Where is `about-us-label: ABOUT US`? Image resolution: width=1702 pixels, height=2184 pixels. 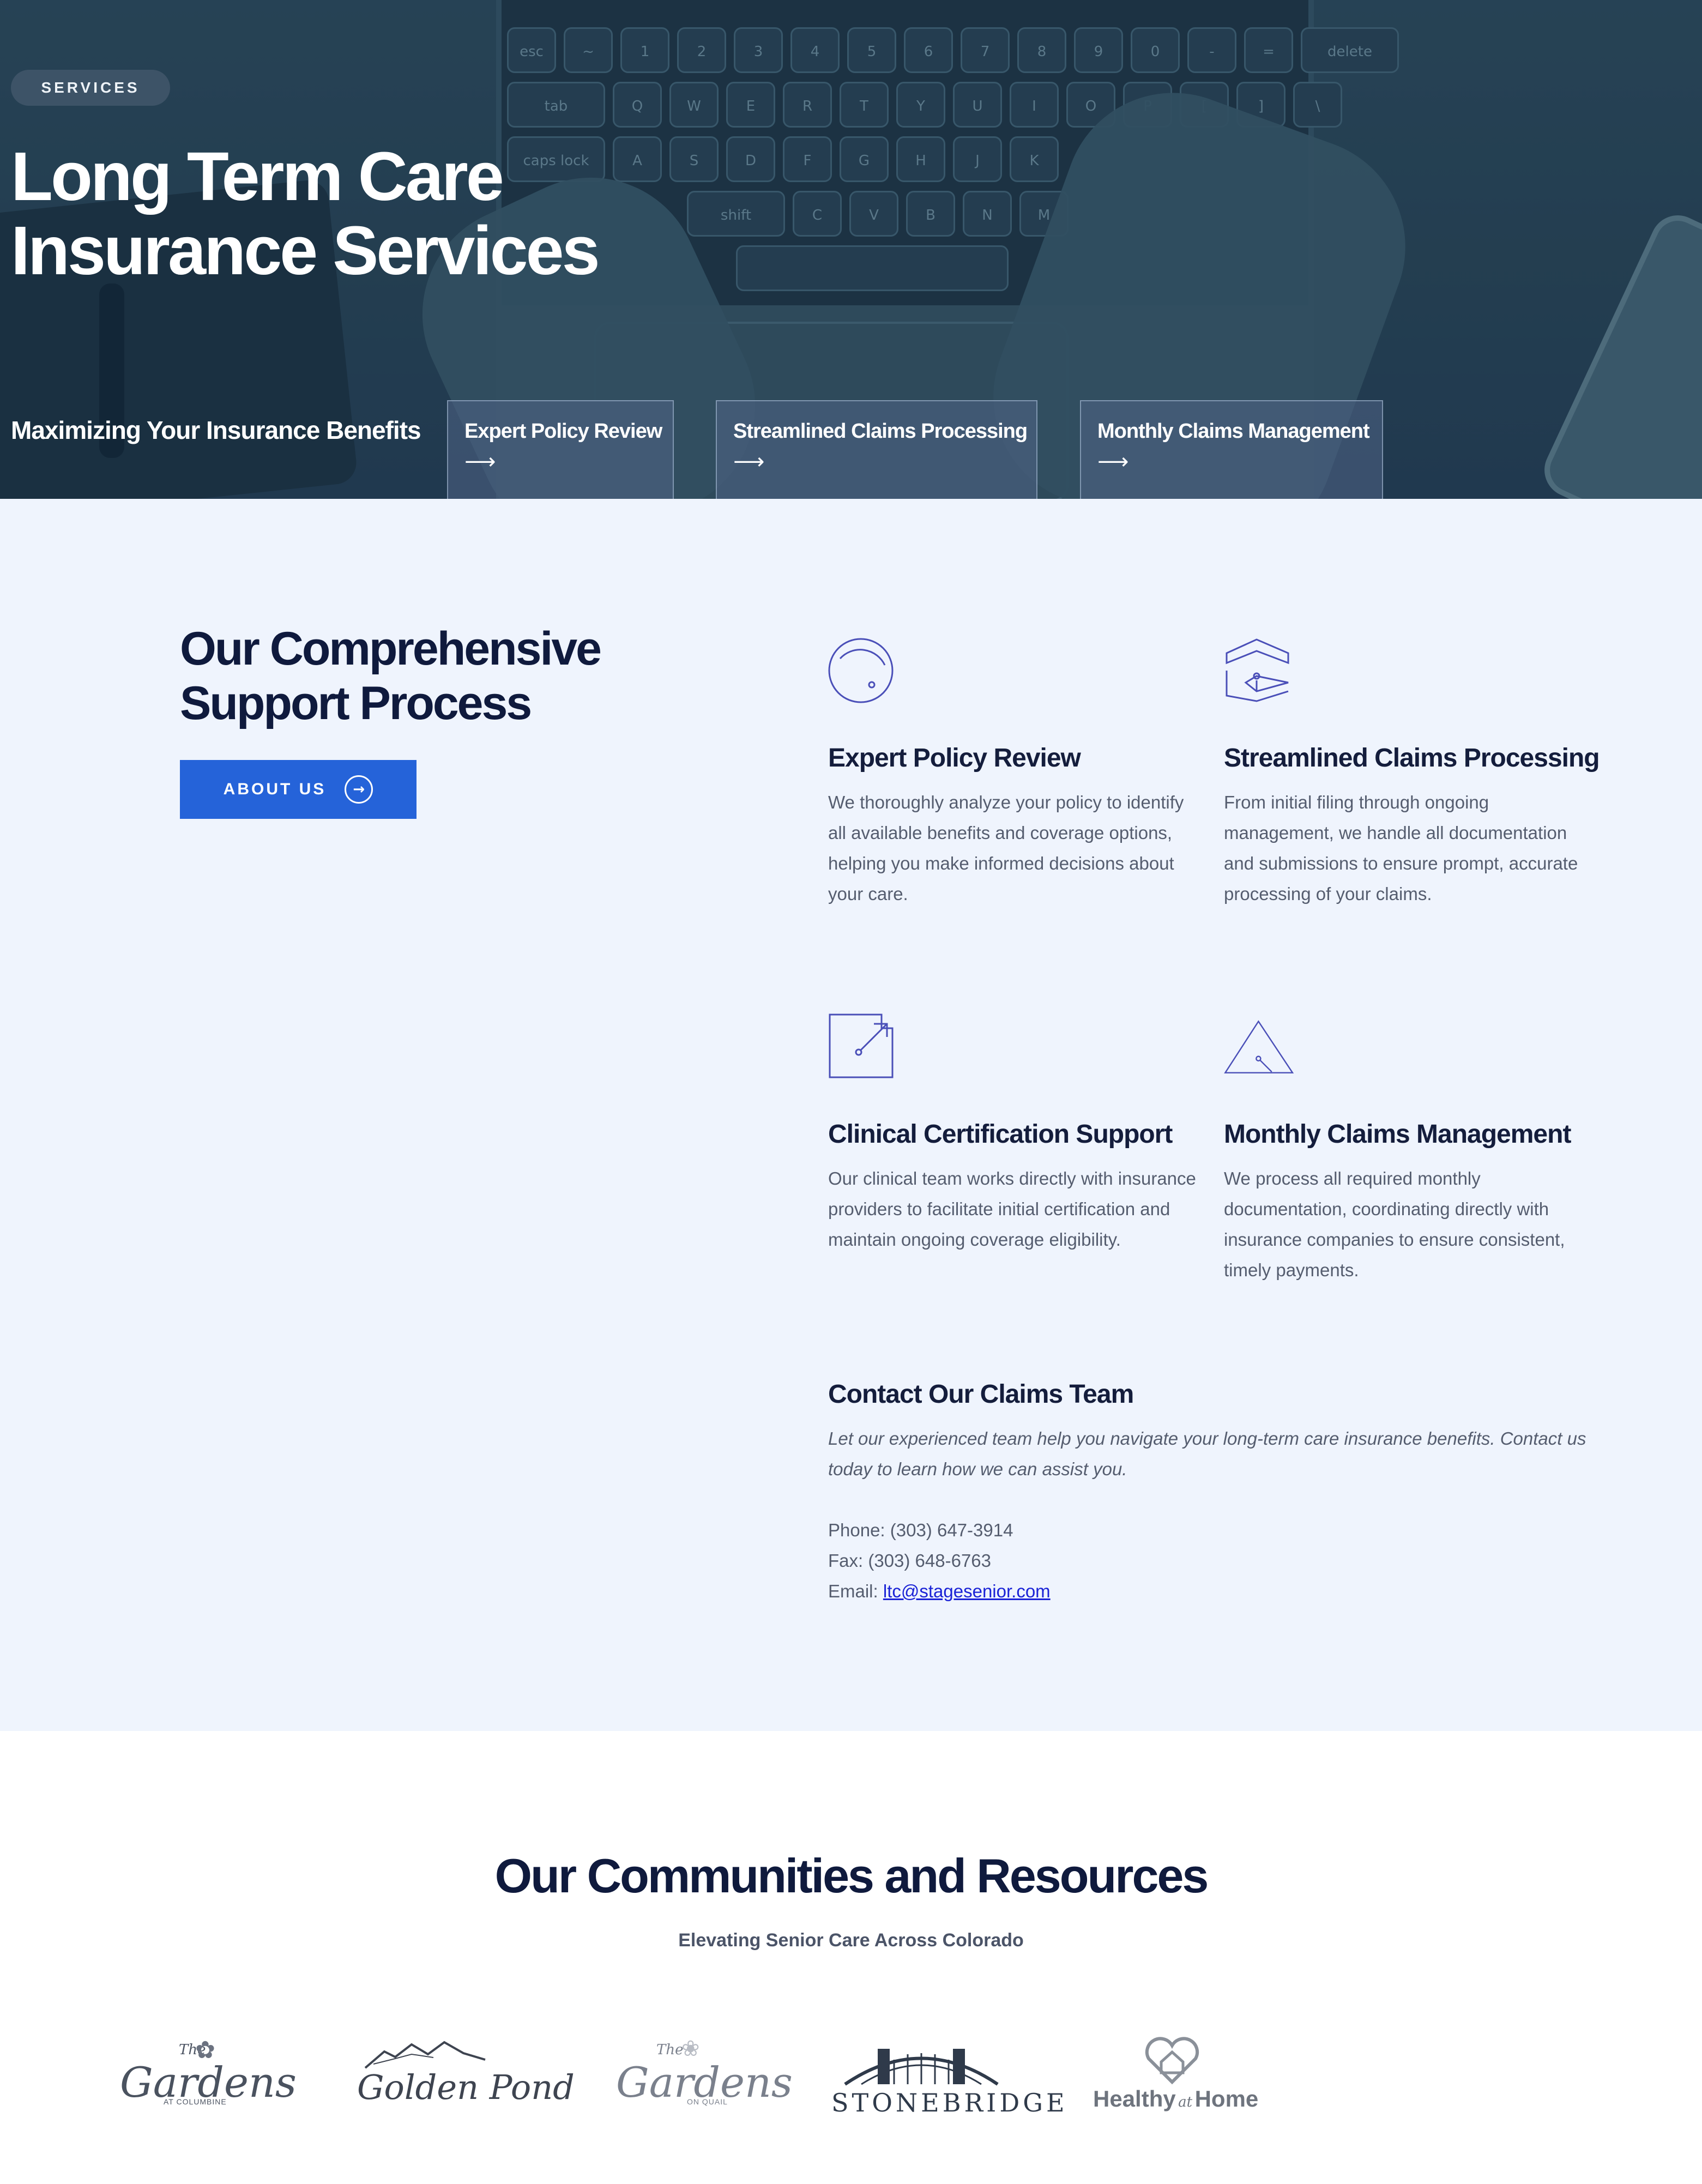
about-us-label: ABOUT US is located at coordinates (275, 789).